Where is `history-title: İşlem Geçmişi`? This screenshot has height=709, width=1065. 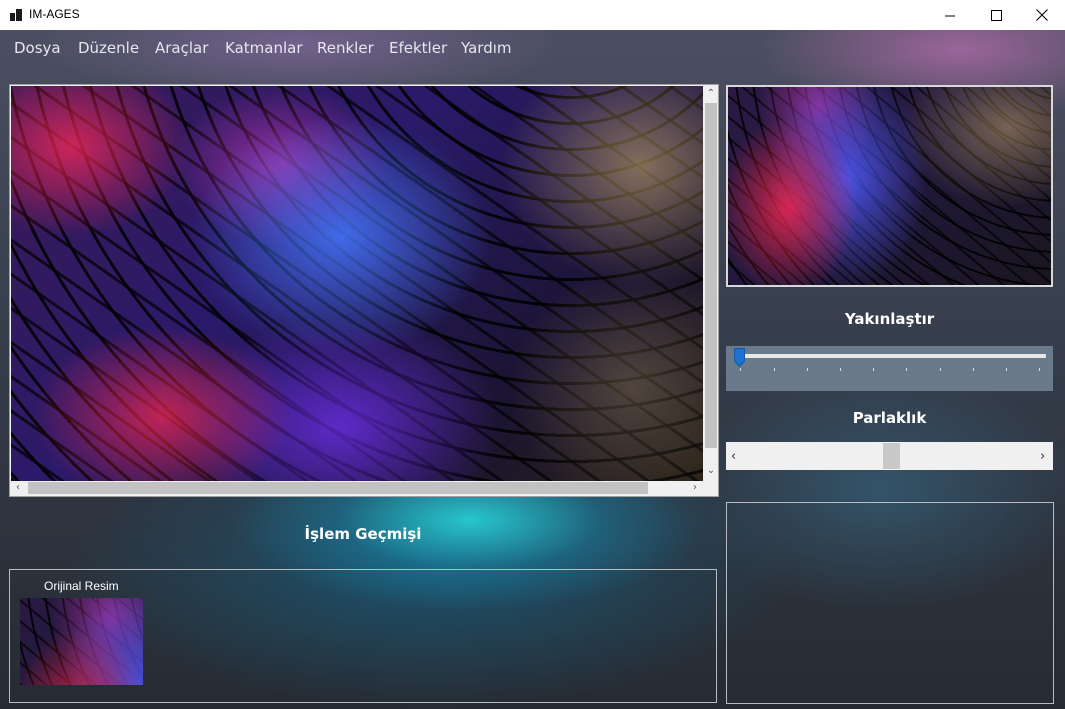 history-title: İşlem Geçmişi is located at coordinates (363, 534).